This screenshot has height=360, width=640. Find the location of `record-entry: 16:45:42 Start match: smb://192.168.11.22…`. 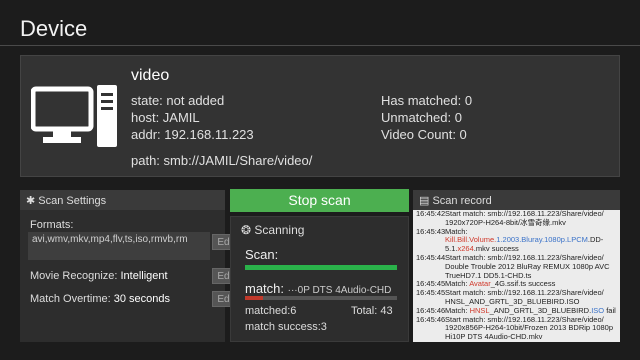

record-entry: 16:45:42 Start match: smb://192.168.11.22… is located at coordinates (516, 219).